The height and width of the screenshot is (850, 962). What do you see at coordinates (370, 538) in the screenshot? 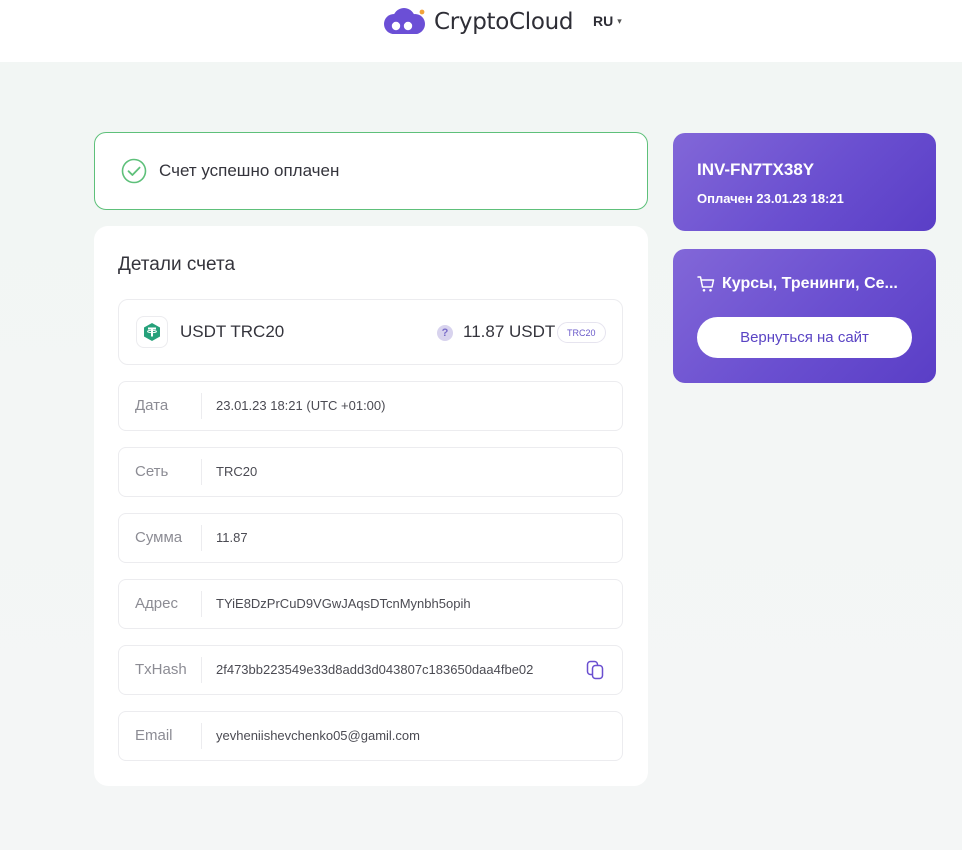
I see `field-row-amount: Сумма 11.87` at bounding box center [370, 538].